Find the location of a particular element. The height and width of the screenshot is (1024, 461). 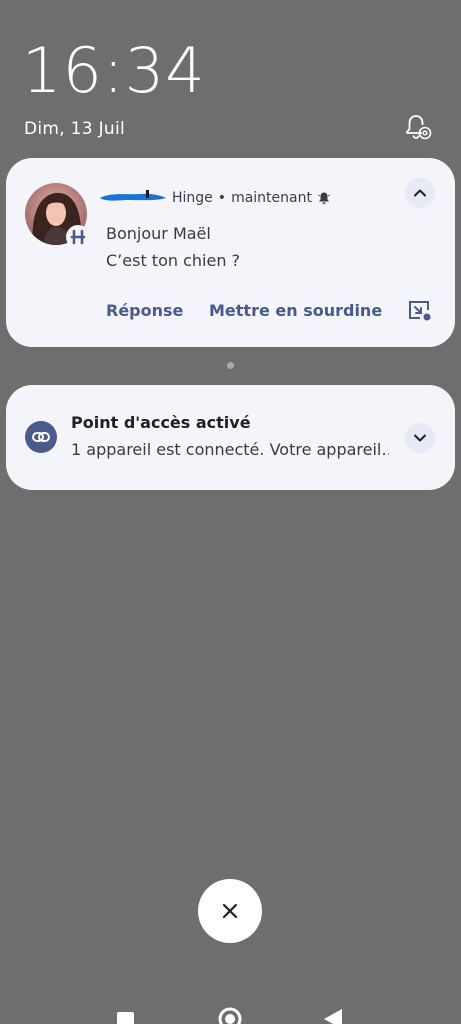

message-line: C’est ton chien ? is located at coordinates (173, 260).